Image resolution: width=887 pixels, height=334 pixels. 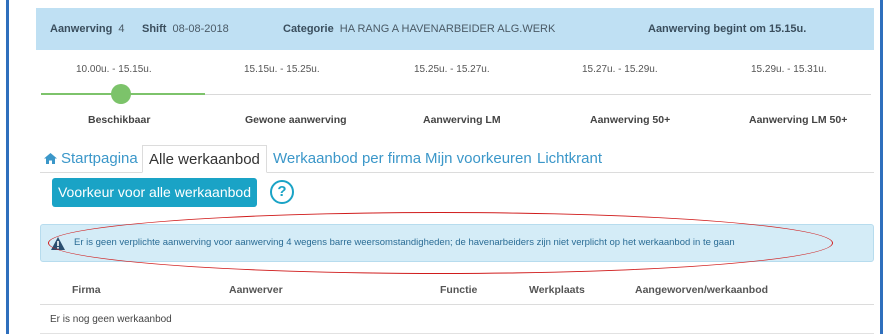 I want to click on time-slot: 15.25u. - 15.27u., so click(x=452, y=69).